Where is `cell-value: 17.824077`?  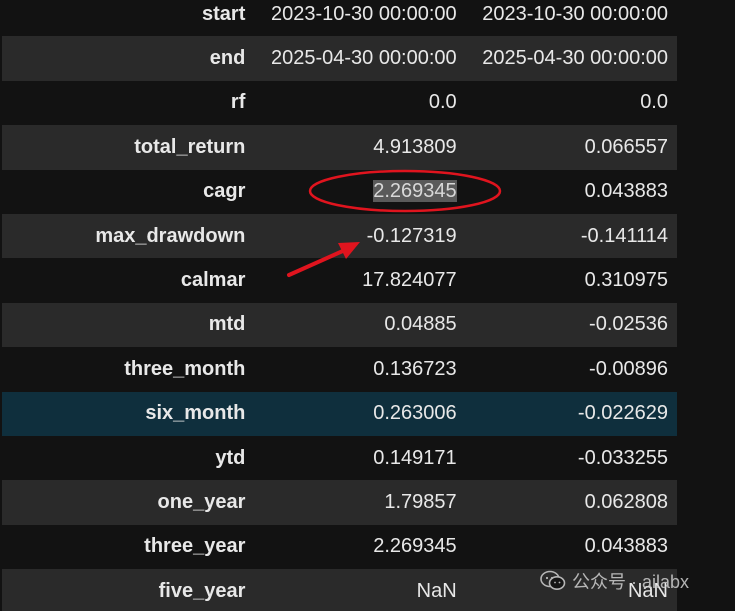
cell-value: 17.824077 is located at coordinates (360, 280).